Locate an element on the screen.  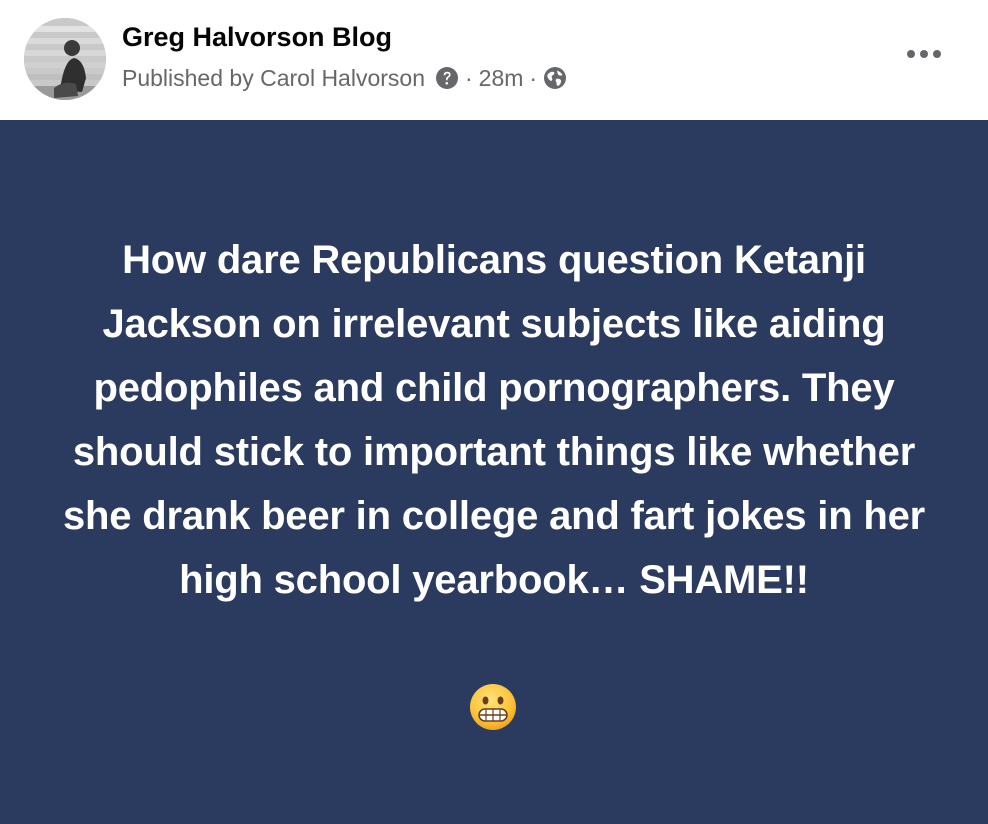
page-name: Greg Halvorson Blog is located at coordinates (257, 37).